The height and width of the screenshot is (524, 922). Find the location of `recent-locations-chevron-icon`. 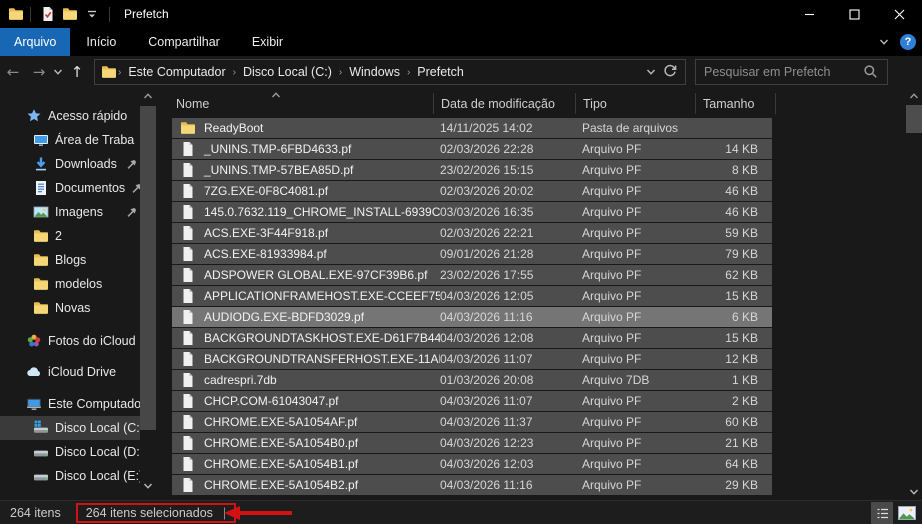

recent-locations-chevron-icon is located at coordinates (58, 72).